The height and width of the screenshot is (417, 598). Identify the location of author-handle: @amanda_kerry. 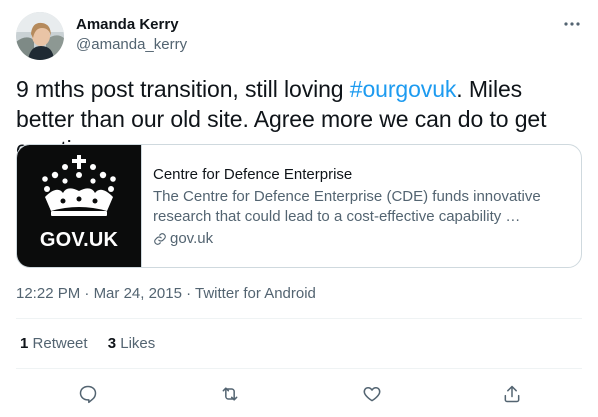
(131, 45).